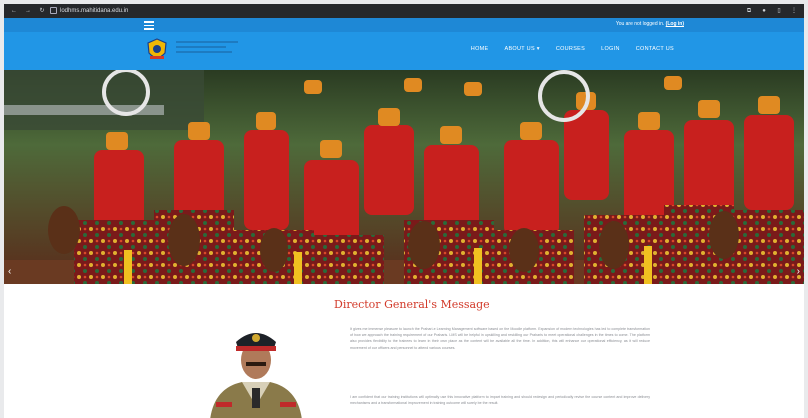 The width and height of the screenshot is (808, 418). Describe the element at coordinates (9, 271) in the screenshot. I see `carousel-prev-button: ‹` at that location.